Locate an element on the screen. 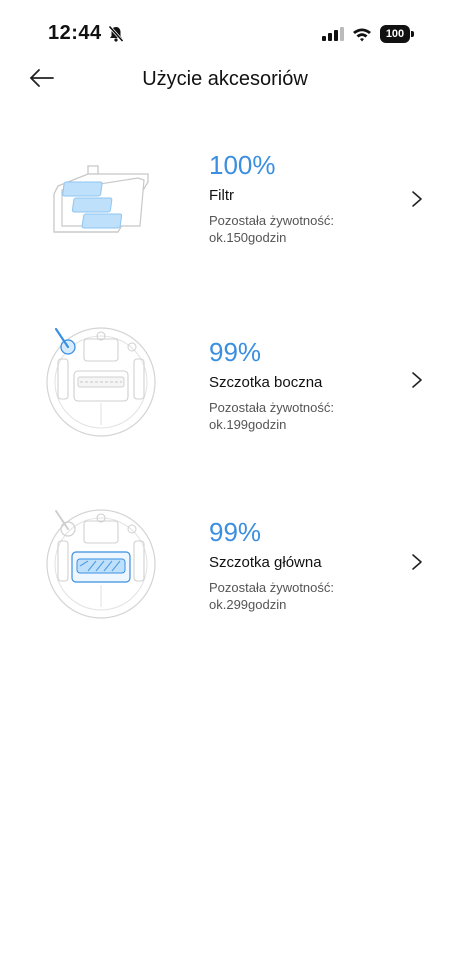 Image resolution: width=450 pixels, height=978 pixels. remaining-value: ok.150godzin is located at coordinates (248, 237).